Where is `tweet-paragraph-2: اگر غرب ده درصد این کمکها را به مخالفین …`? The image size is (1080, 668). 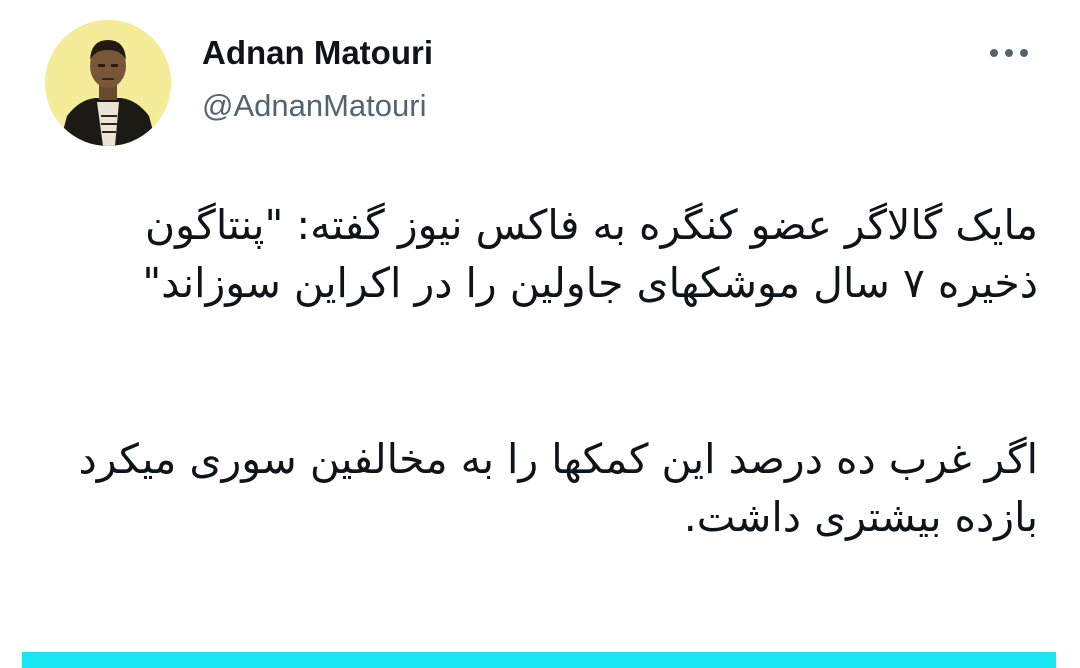 tweet-paragraph-2: اگر غرب ده درصد این کمکها را به مخالفین … is located at coordinates (558, 488).